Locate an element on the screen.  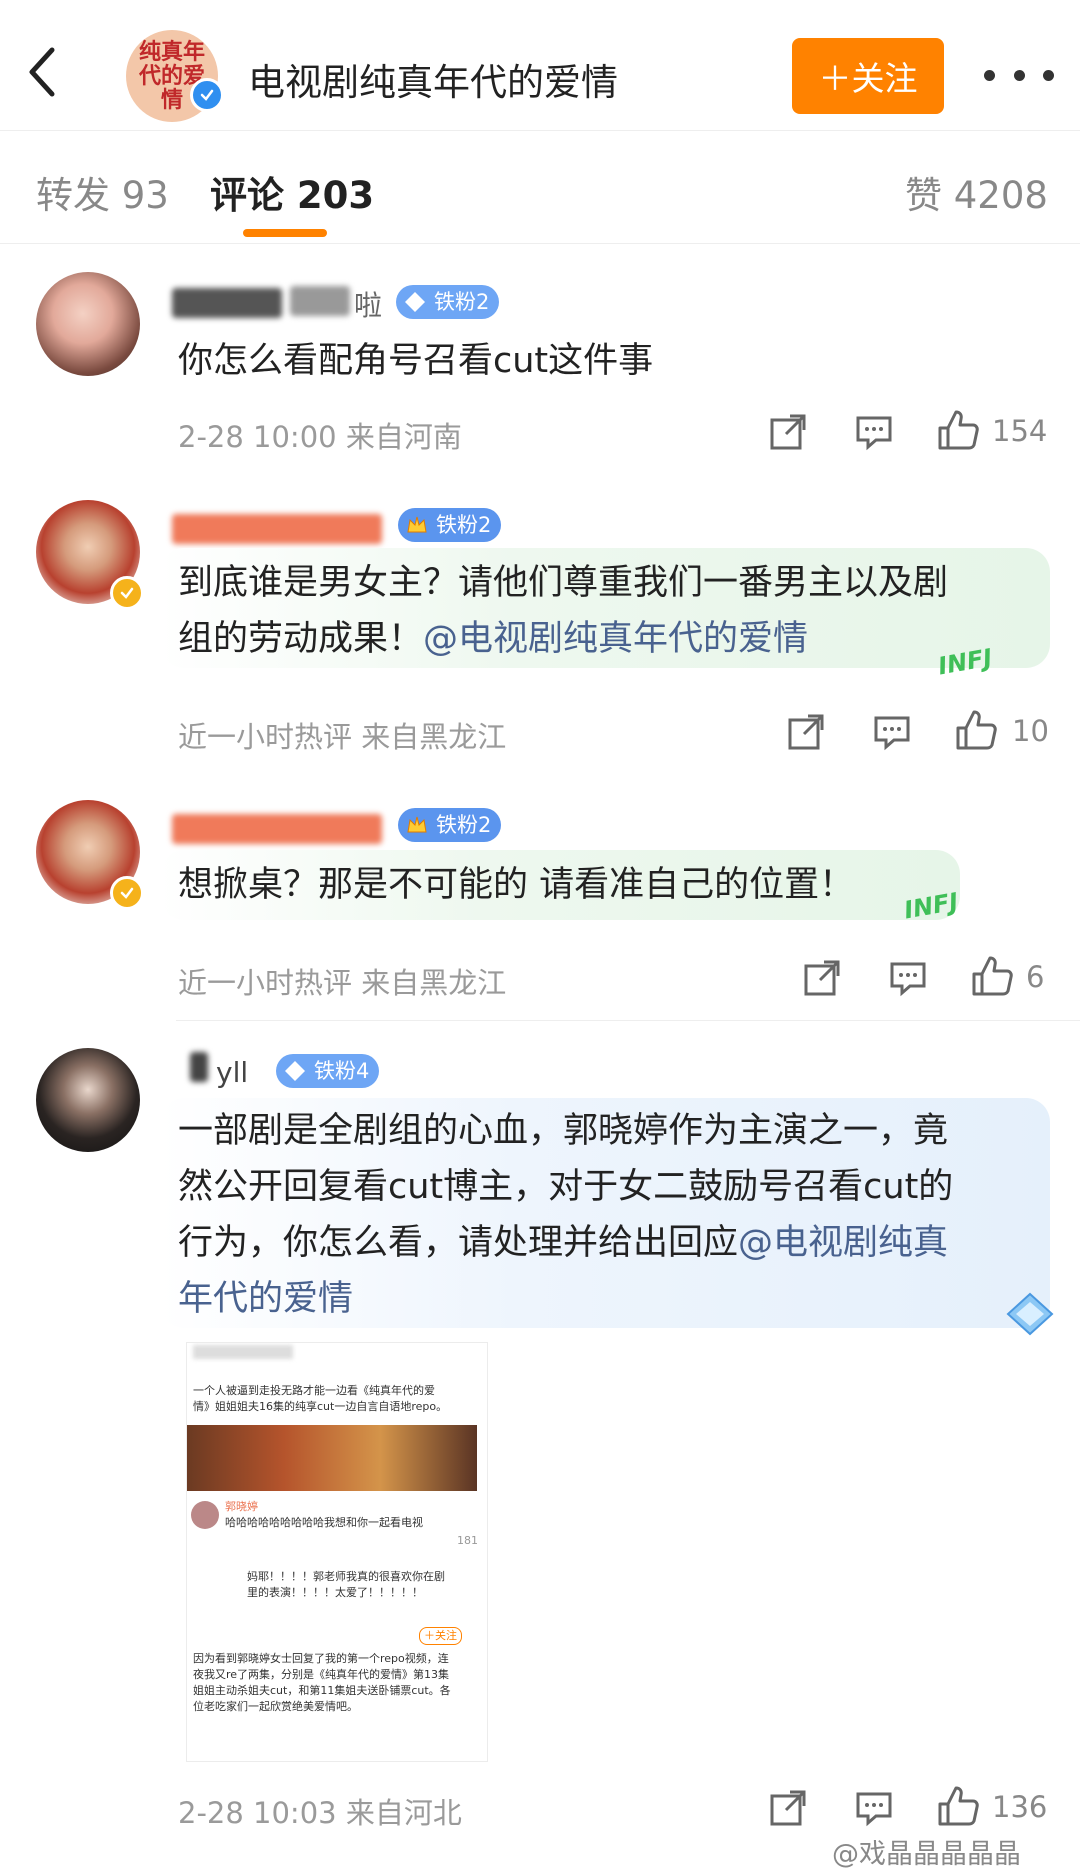
sub-reply-text: 里的表演！！！！太爱了！！！！！ is located at coordinates (335, 1592).